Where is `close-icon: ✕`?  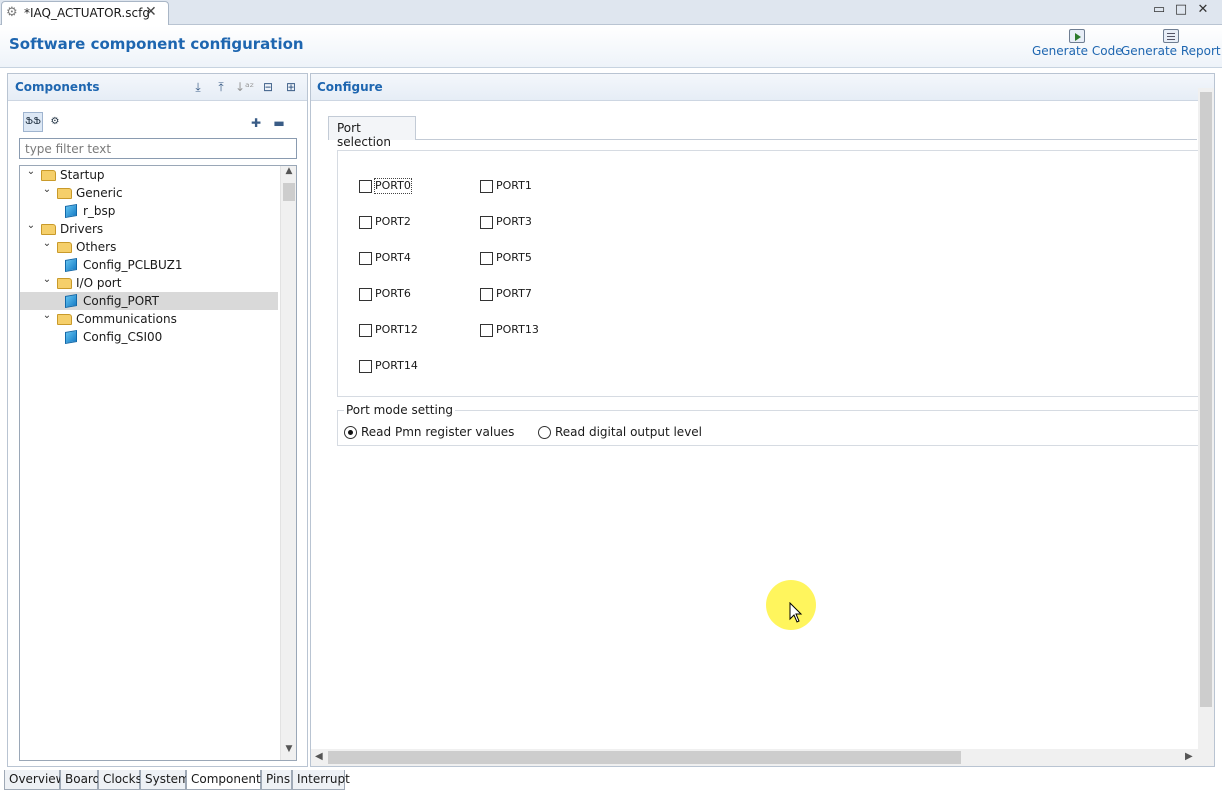 close-icon: ✕ is located at coordinates (151, 12).